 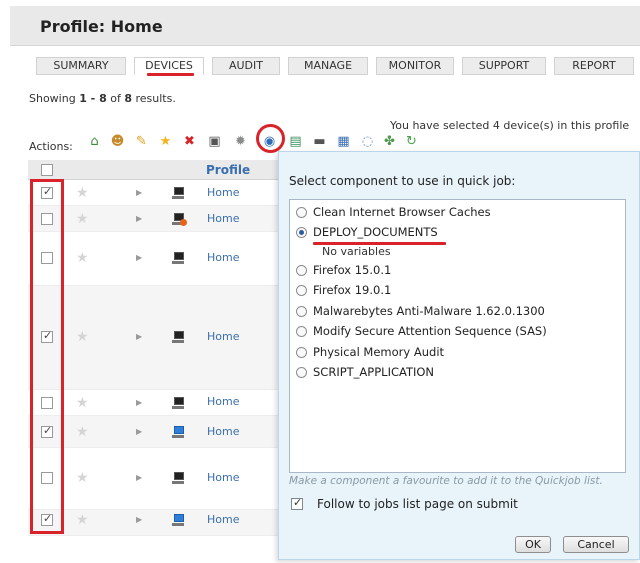 I want to click on actions-label: Actions:, so click(x=51, y=146).